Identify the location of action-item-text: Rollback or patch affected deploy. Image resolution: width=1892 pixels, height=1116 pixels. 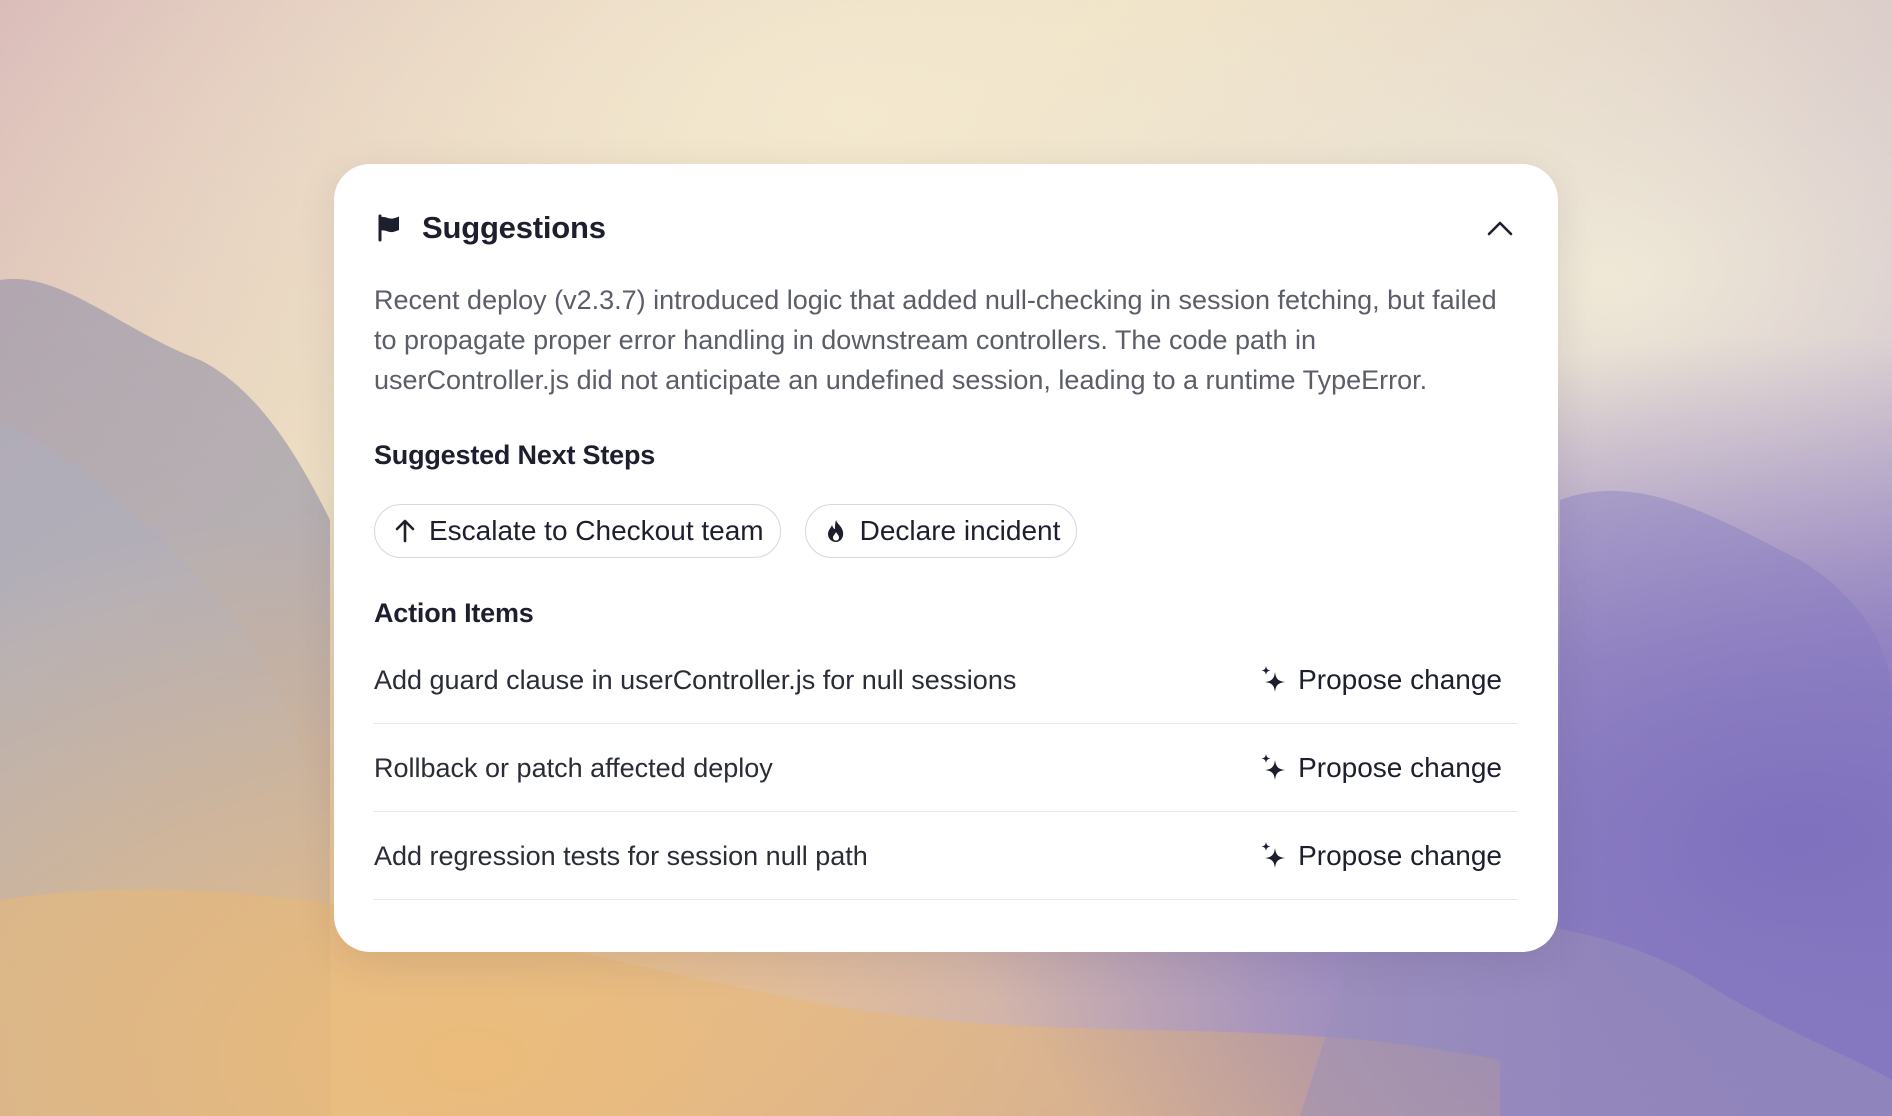
(573, 768).